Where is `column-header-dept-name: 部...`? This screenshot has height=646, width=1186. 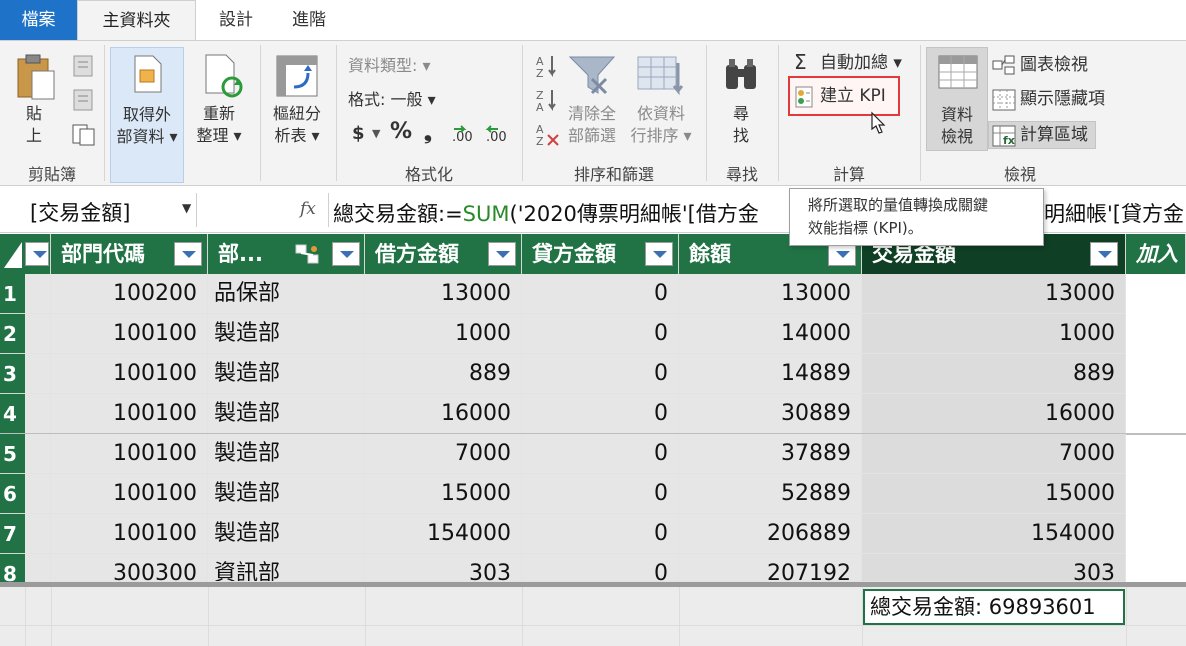
column-header-dept-name: 部... is located at coordinates (286, 254).